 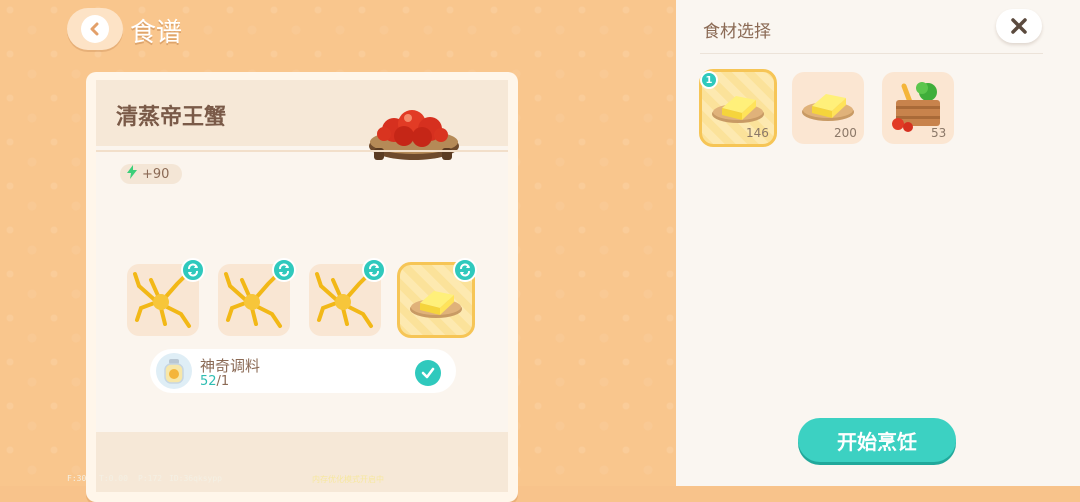 I want to click on back-arrow-icon, so click(x=95, y=29).